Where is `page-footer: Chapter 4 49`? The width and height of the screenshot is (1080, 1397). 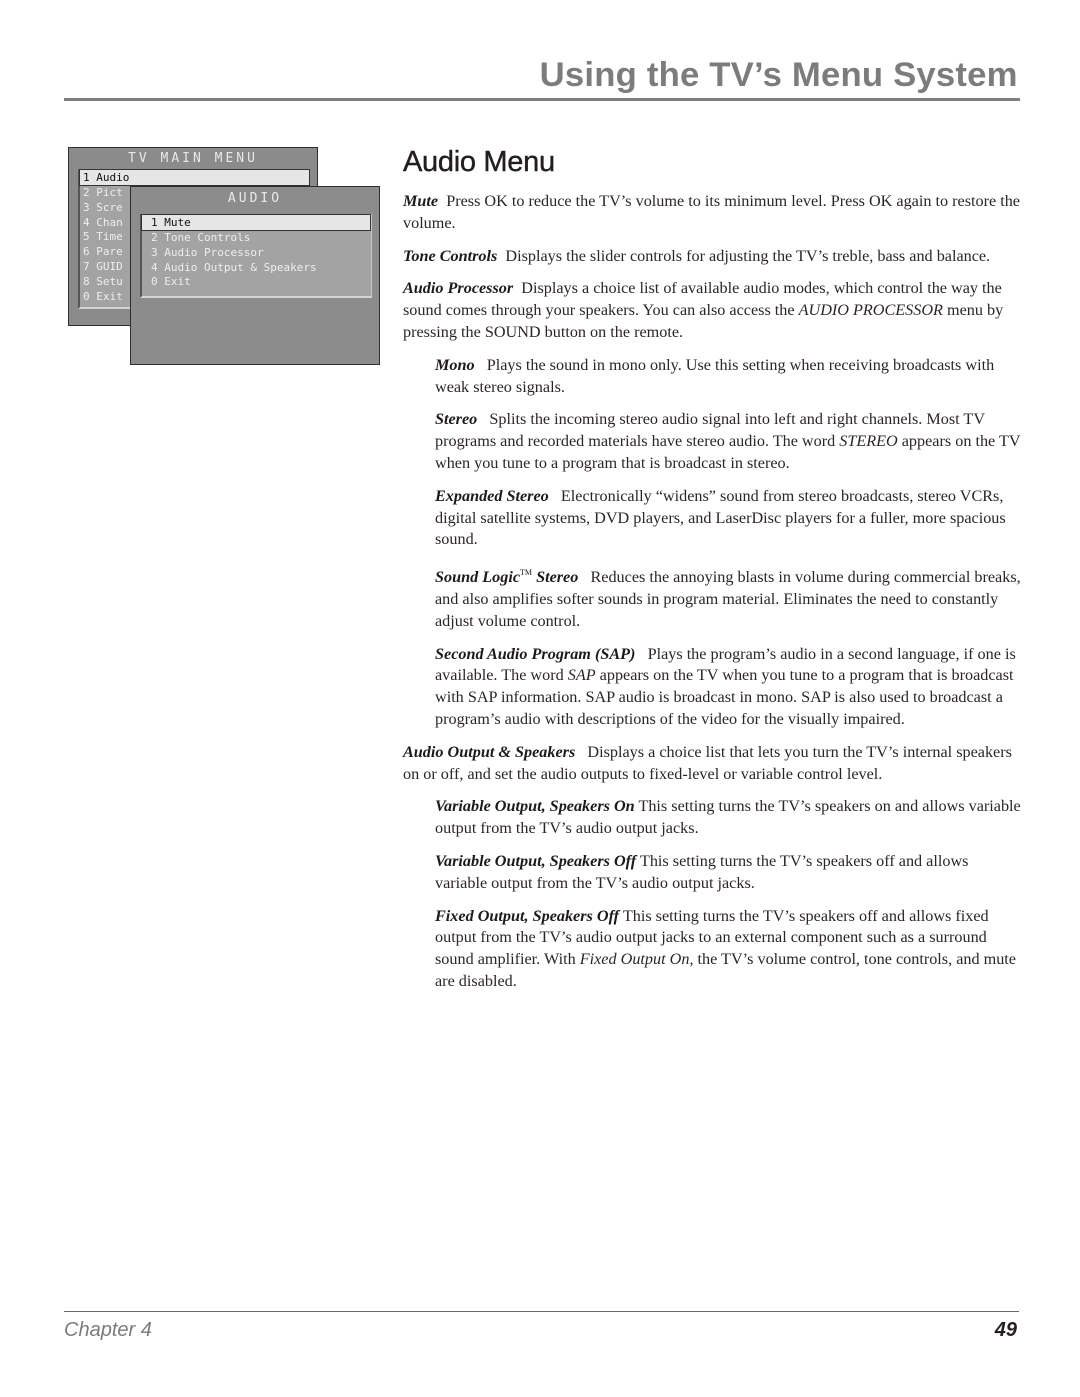 page-footer: Chapter 4 49 is located at coordinates (541, 1326).